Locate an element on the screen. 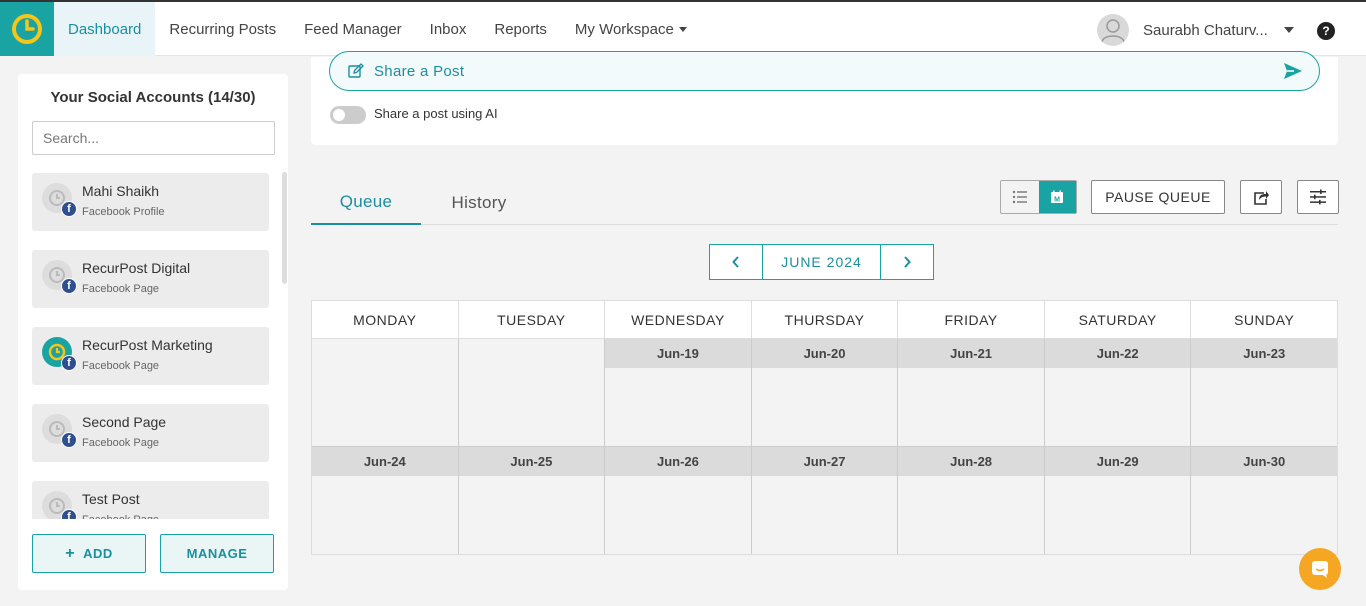 The image size is (1366, 606). add-account-label: ADD is located at coordinates (98, 553).